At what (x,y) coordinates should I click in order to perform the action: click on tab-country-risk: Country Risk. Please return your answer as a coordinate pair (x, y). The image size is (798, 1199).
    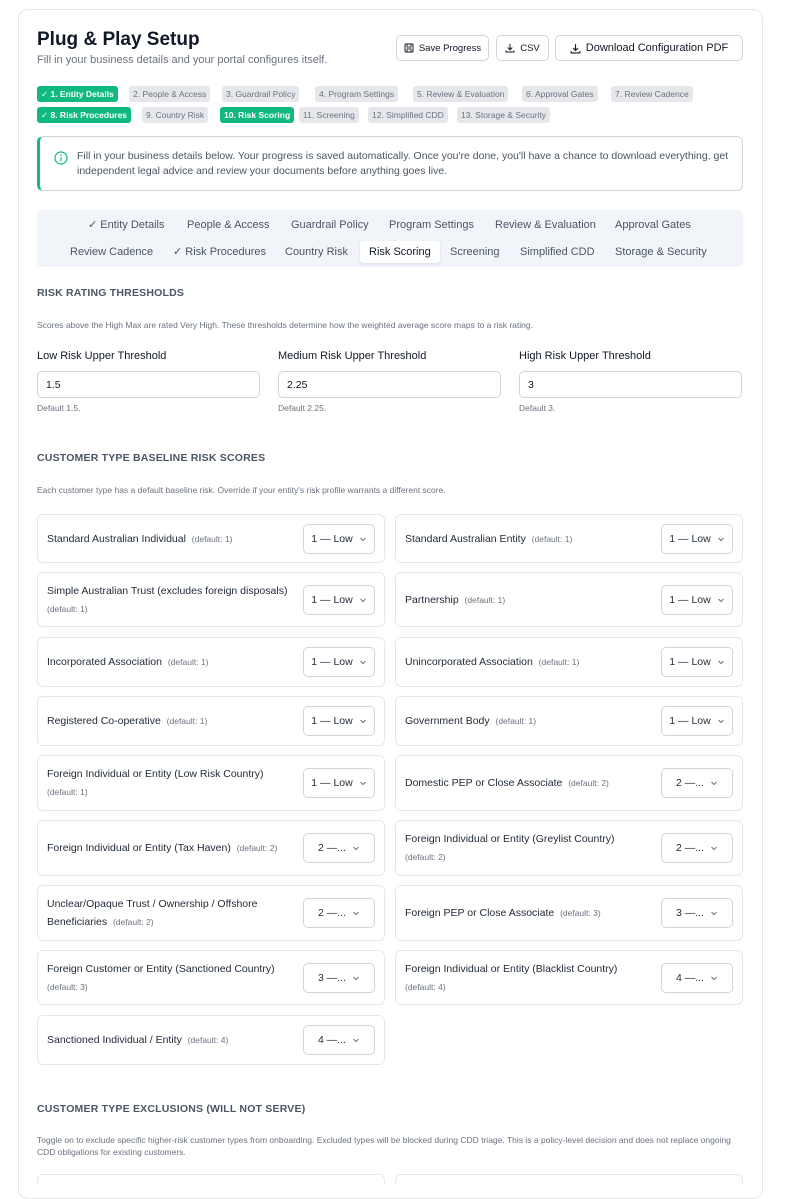
    Looking at the image, I should click on (316, 252).